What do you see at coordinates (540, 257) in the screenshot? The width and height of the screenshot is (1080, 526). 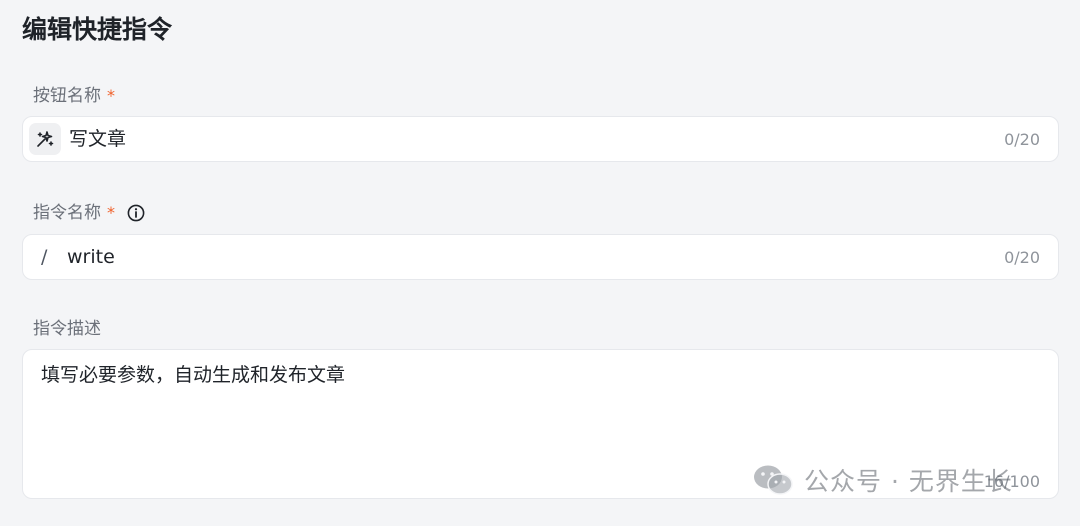 I see `command-name-field: / write 0/20` at bounding box center [540, 257].